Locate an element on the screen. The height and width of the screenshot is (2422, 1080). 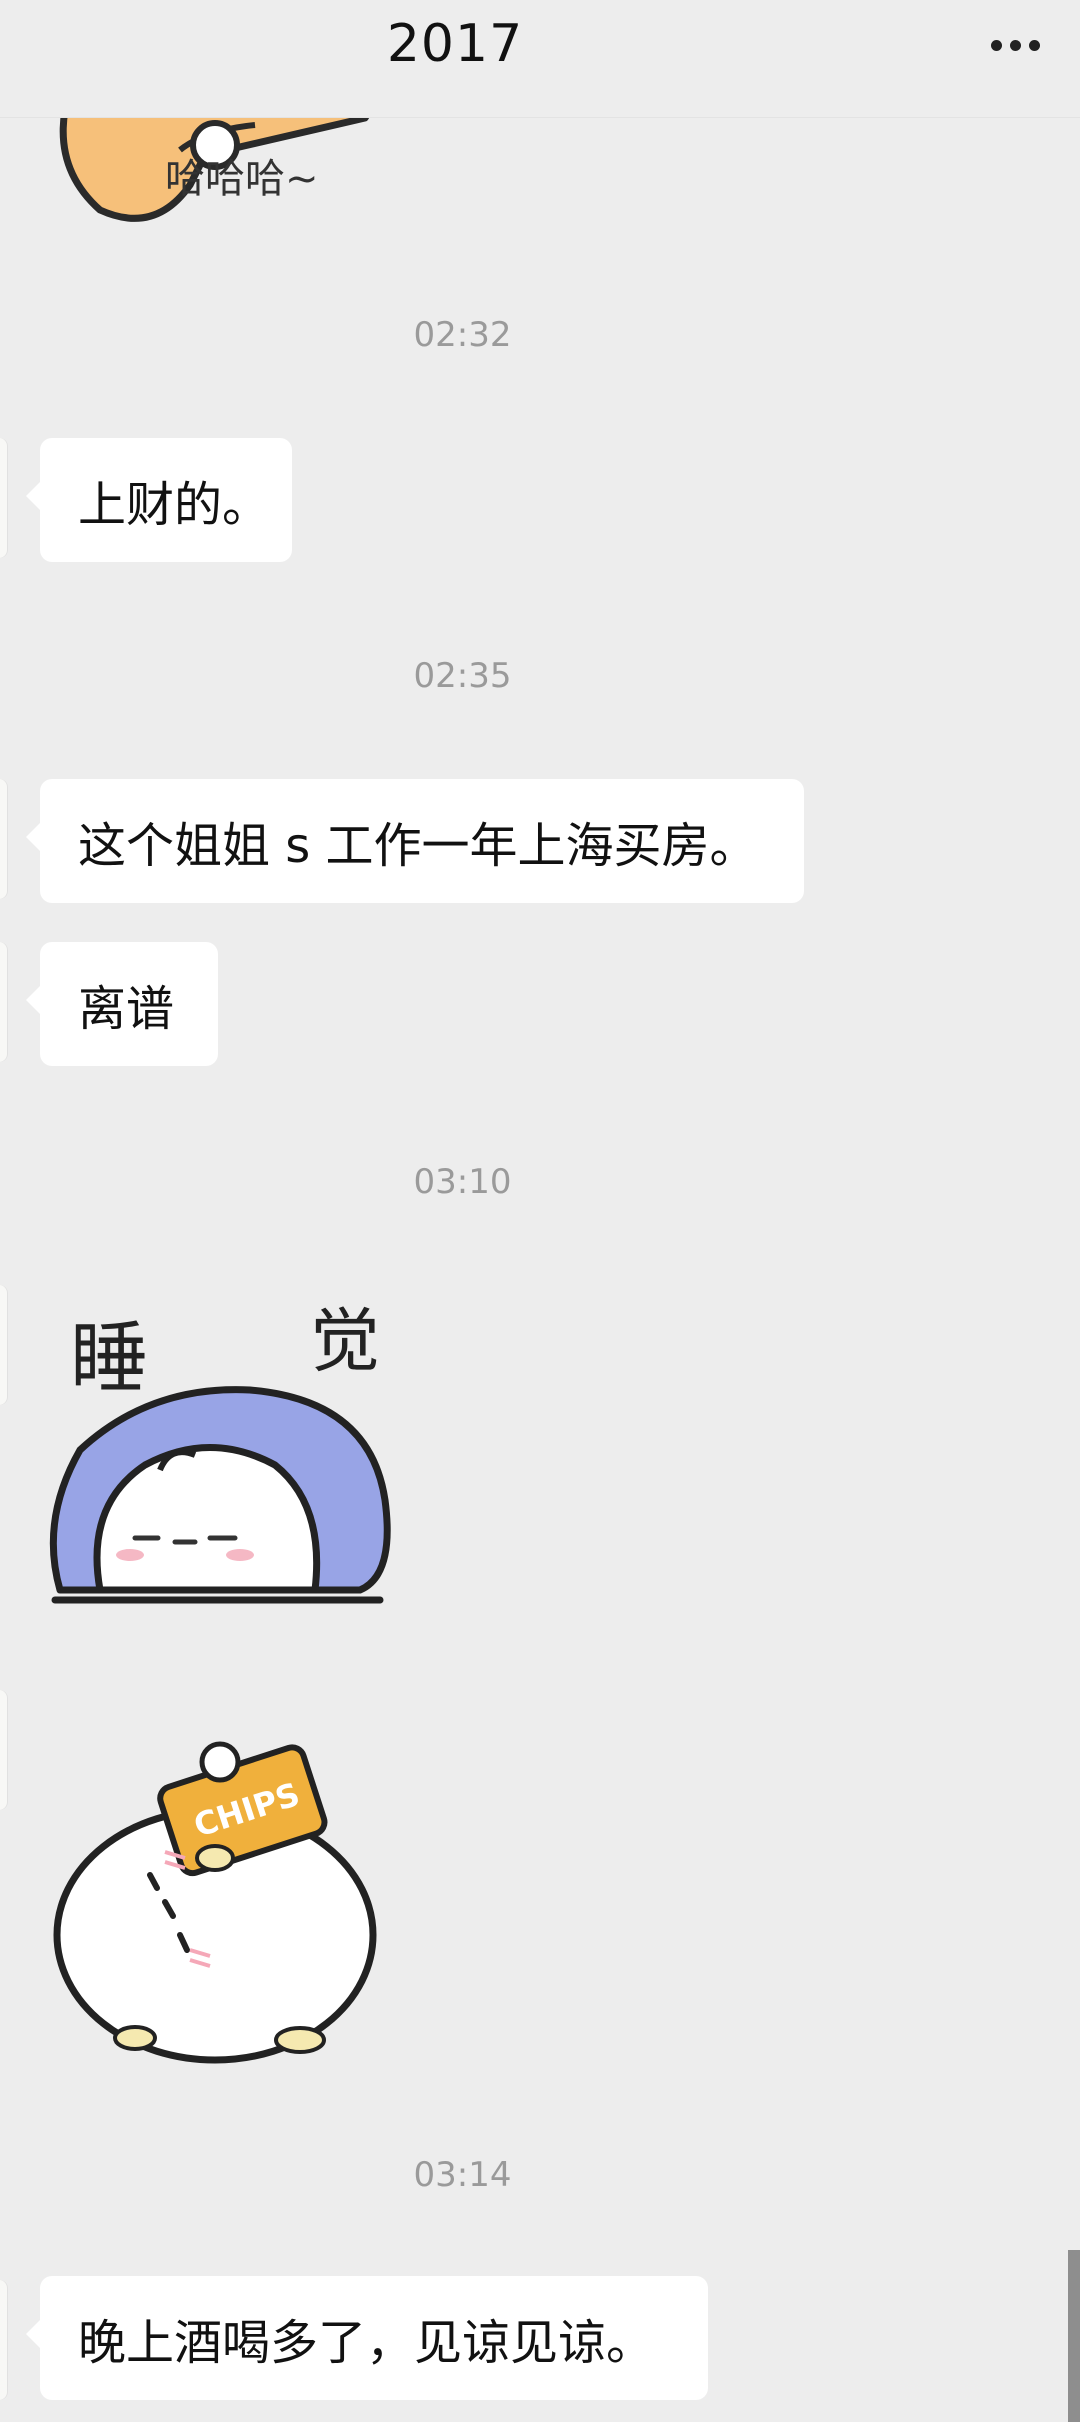
sticker-sleep-text-2: 觉 is located at coordinates (345, 1341).